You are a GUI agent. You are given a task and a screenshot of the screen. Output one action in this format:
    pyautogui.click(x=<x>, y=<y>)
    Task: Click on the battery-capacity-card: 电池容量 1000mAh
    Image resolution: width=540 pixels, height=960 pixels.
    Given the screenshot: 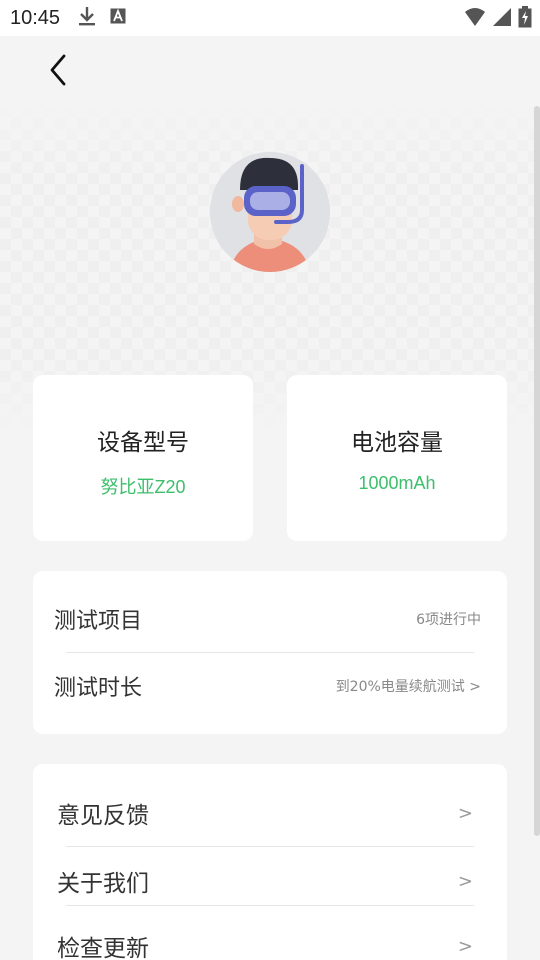 What is the action you would take?
    pyautogui.click(x=397, y=458)
    